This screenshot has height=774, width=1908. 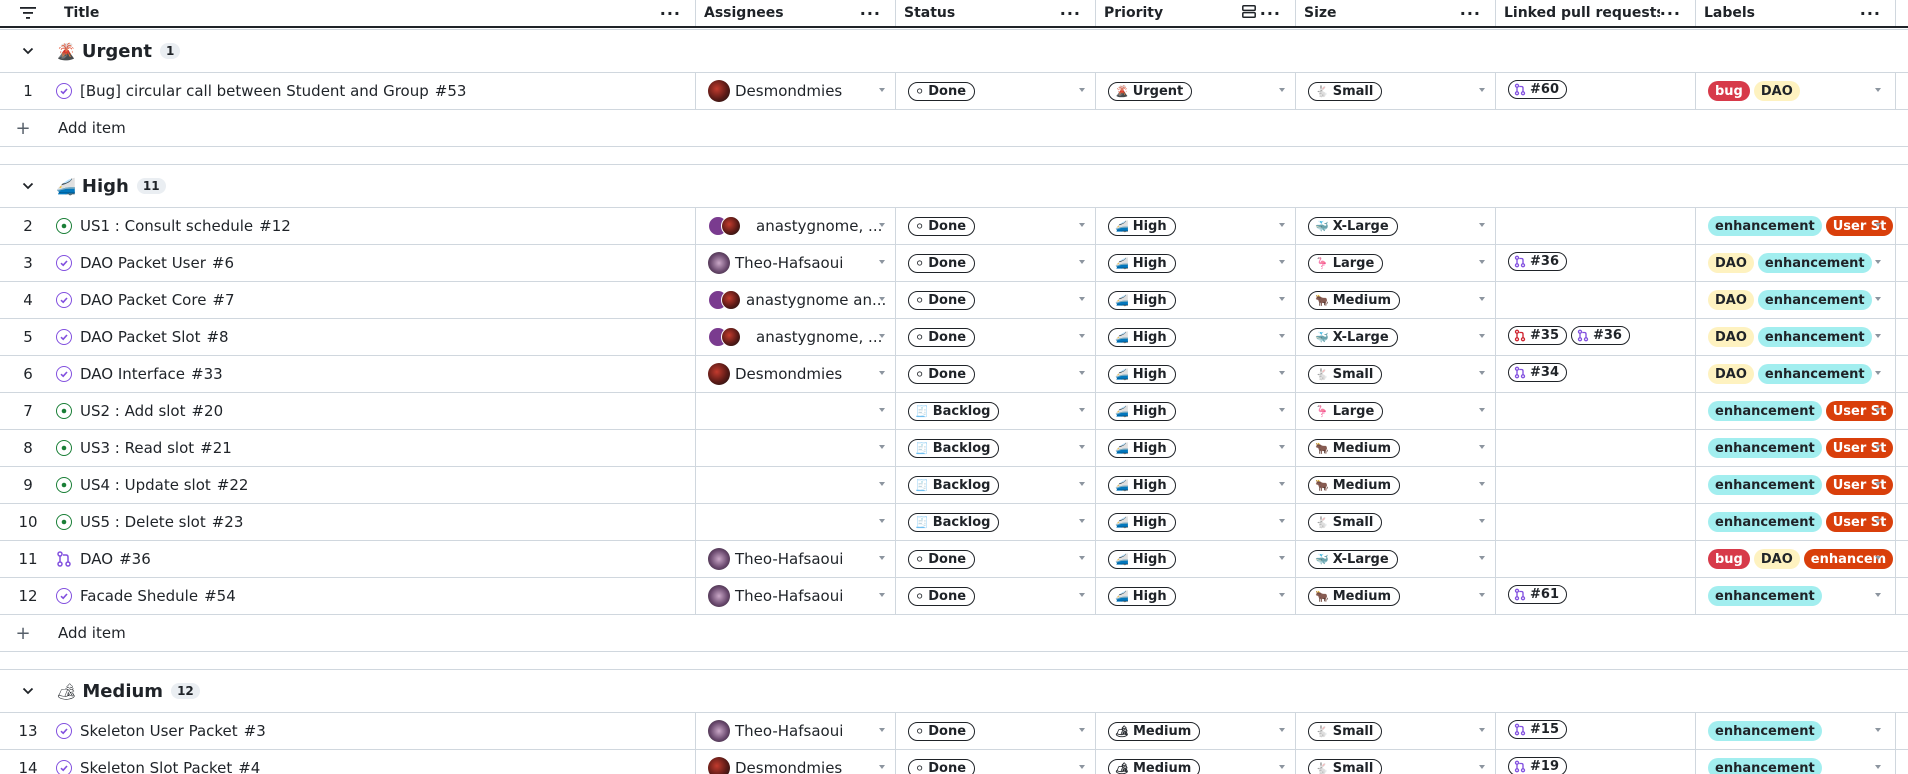 I want to click on linked-pr-chip: #15, so click(x=1537, y=729).